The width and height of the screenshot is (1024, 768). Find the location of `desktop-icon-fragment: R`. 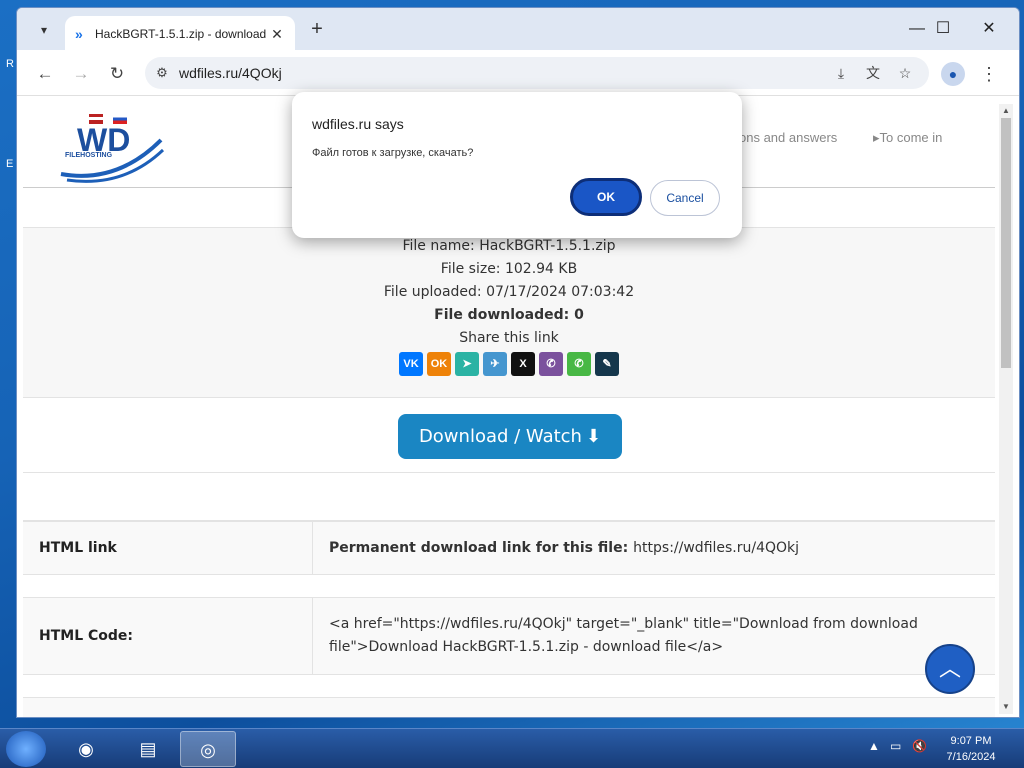

desktop-icon-fragment: R is located at coordinates (10, 64).